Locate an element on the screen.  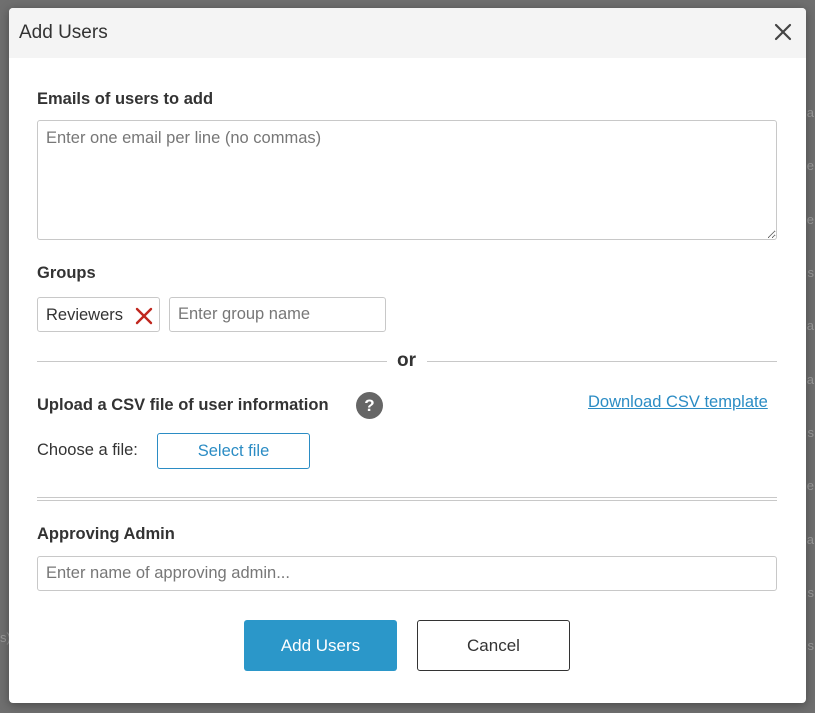
group-chip-reviewers: Reviewers is located at coordinates (98, 314).